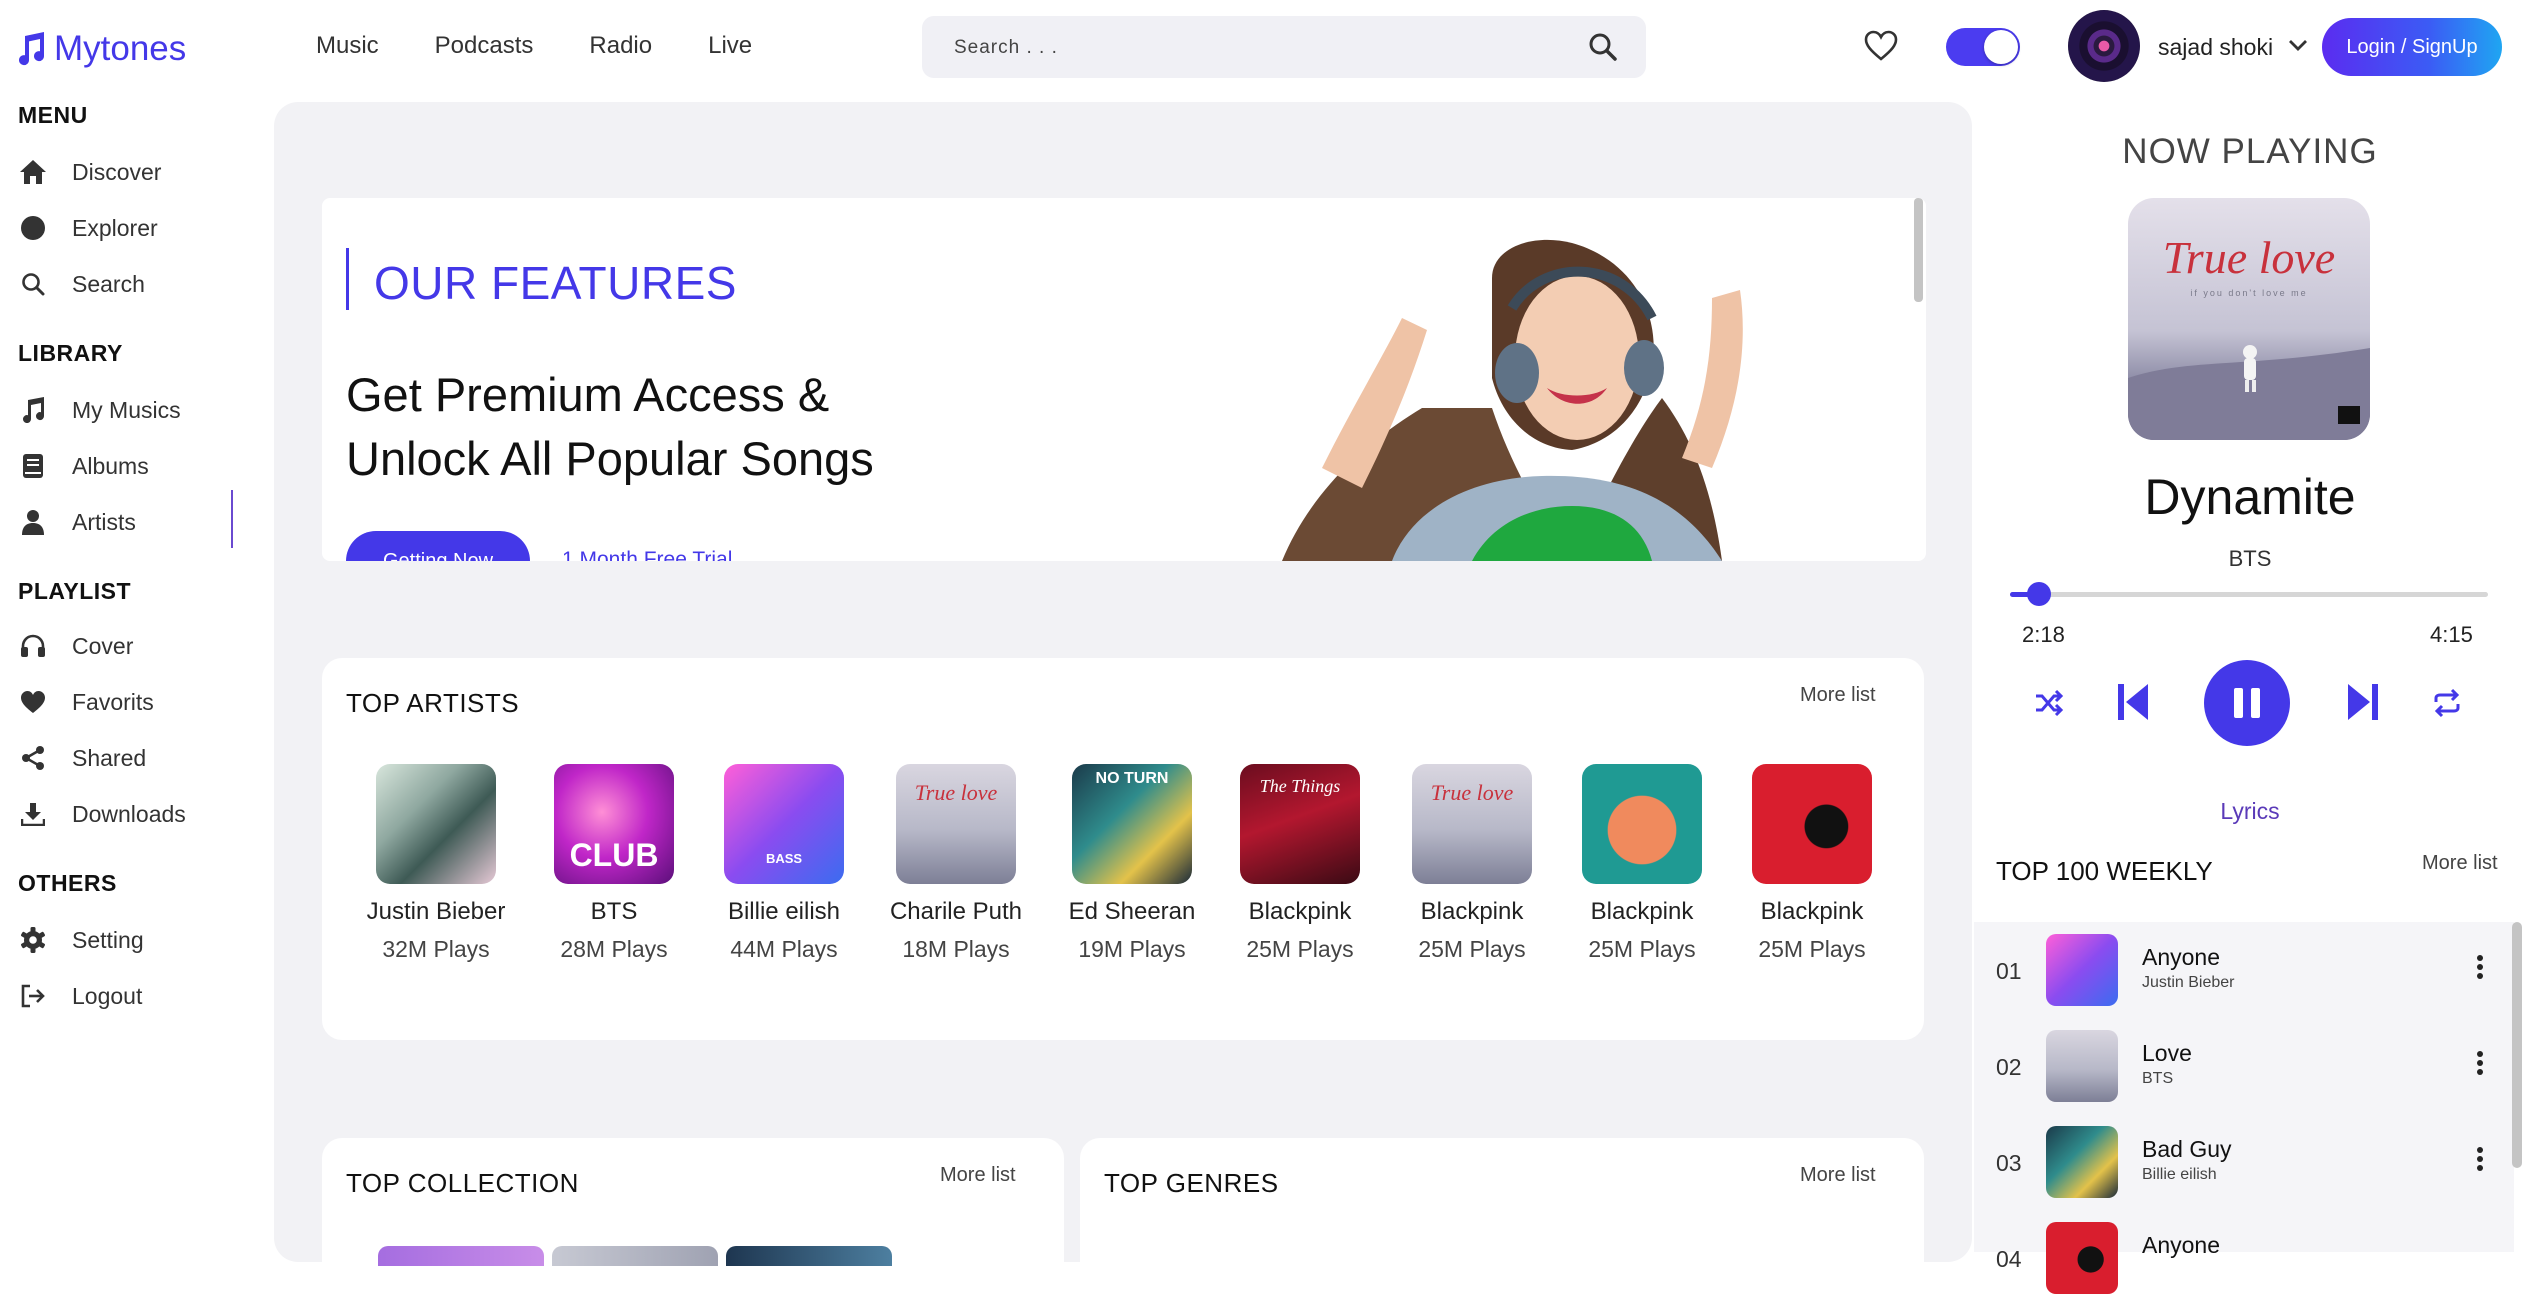 Image resolution: width=2526 pixels, height=1298 pixels. I want to click on artist-card: BASS Billie eilish 44M Plays, so click(784, 863).